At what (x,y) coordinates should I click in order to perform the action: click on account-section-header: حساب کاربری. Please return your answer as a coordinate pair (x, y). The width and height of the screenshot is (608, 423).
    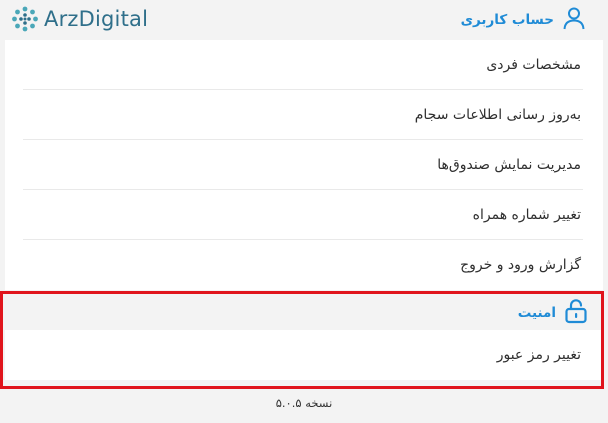
    Looking at the image, I should click on (523, 20).